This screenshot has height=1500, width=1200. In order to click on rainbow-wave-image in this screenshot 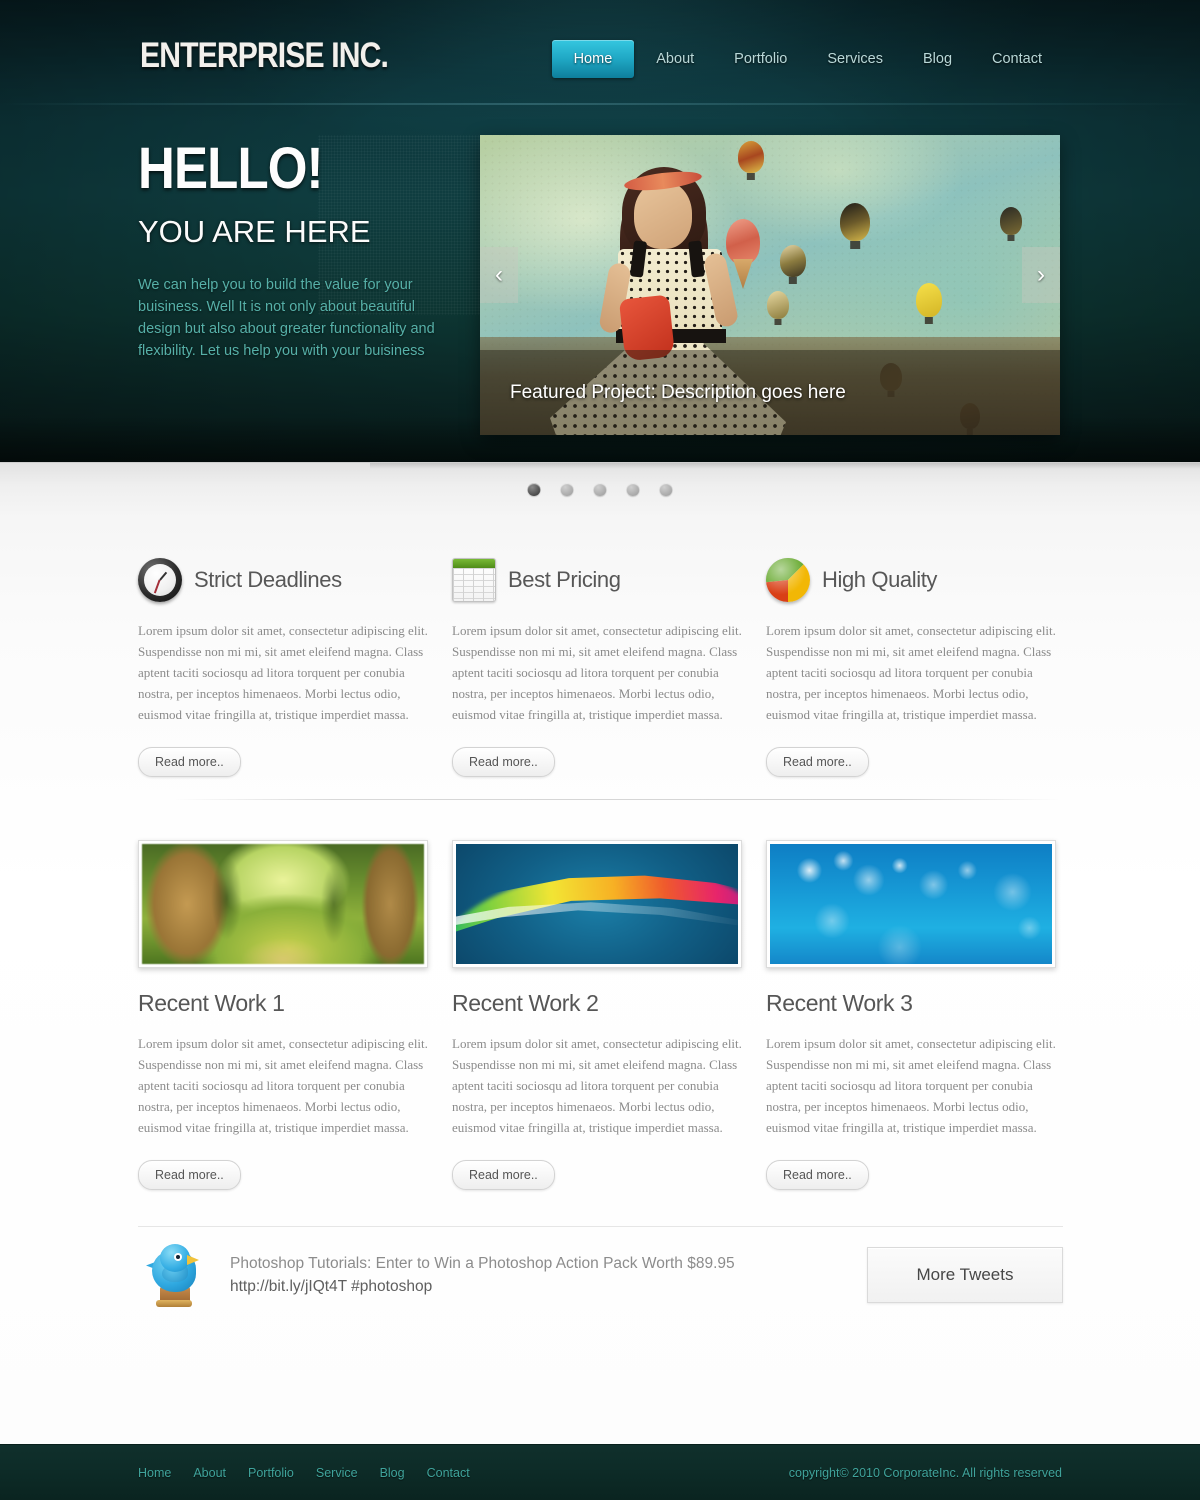, I will do `click(597, 904)`.